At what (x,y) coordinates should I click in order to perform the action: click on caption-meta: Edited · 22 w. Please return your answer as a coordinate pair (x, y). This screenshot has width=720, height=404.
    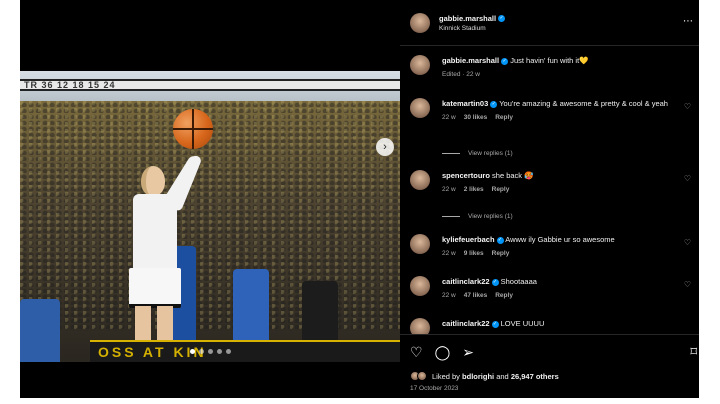
    Looking at the image, I should click on (461, 74).